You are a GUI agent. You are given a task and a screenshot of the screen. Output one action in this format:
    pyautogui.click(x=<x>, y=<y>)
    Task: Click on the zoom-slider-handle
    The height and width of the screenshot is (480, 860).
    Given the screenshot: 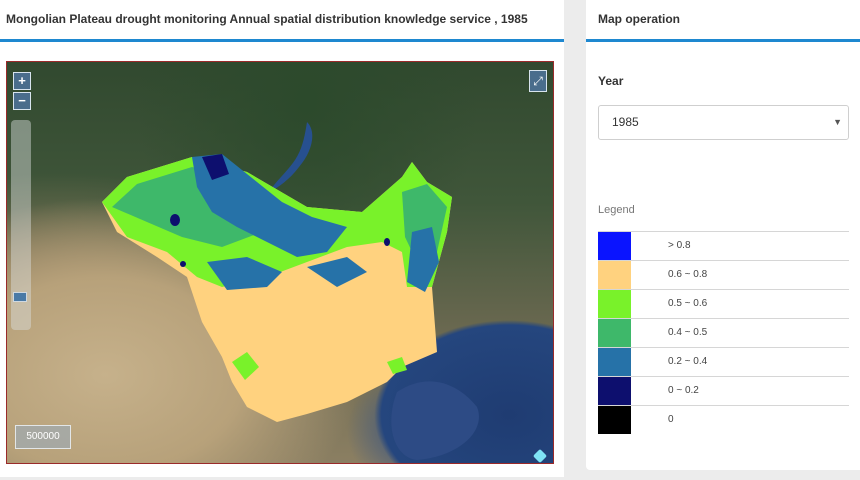 What is the action you would take?
    pyautogui.click(x=20, y=297)
    